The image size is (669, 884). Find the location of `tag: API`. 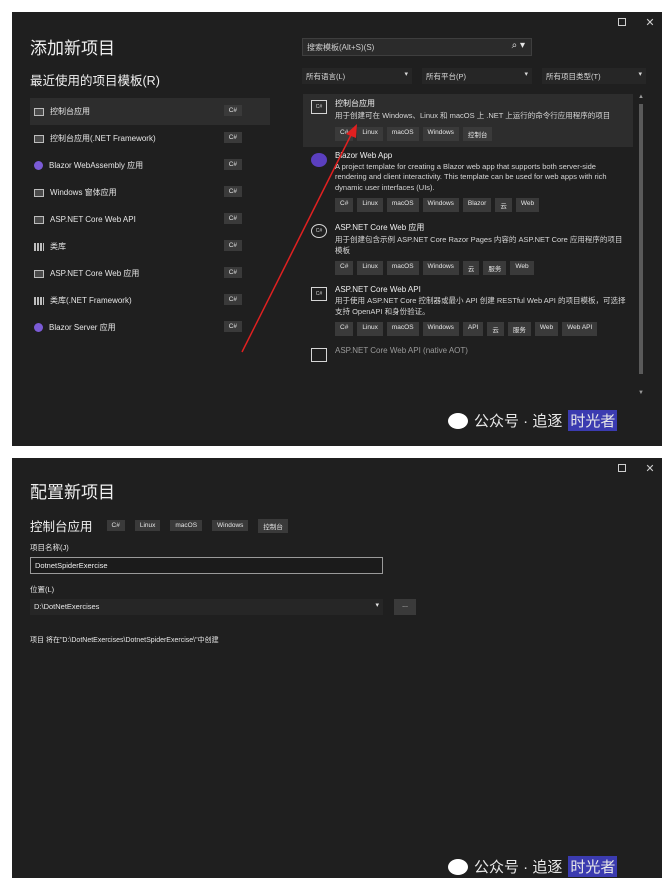

tag: API is located at coordinates (473, 329).